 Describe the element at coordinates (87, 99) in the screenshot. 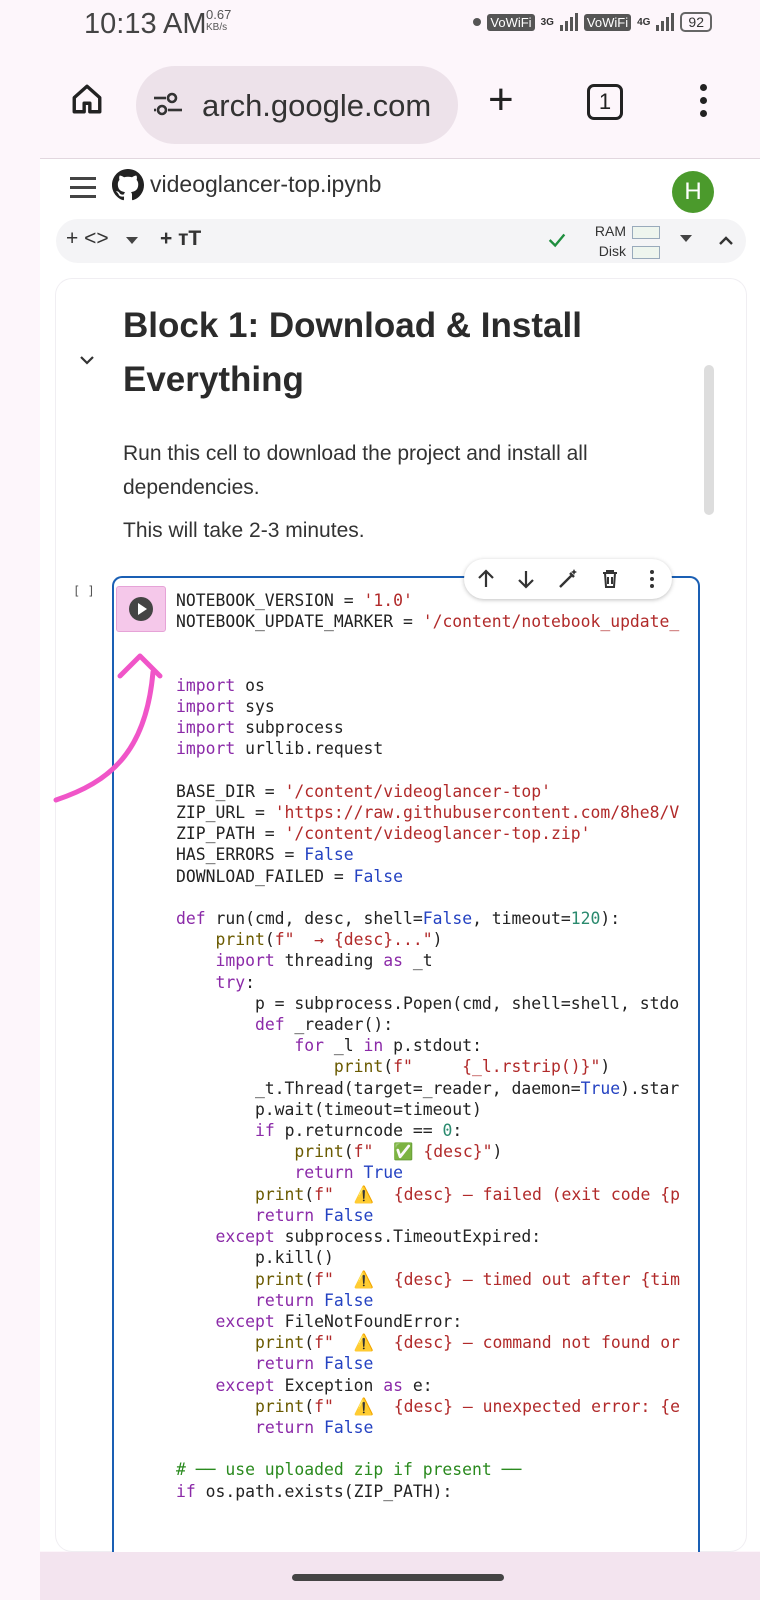

I see `home-icon` at that location.